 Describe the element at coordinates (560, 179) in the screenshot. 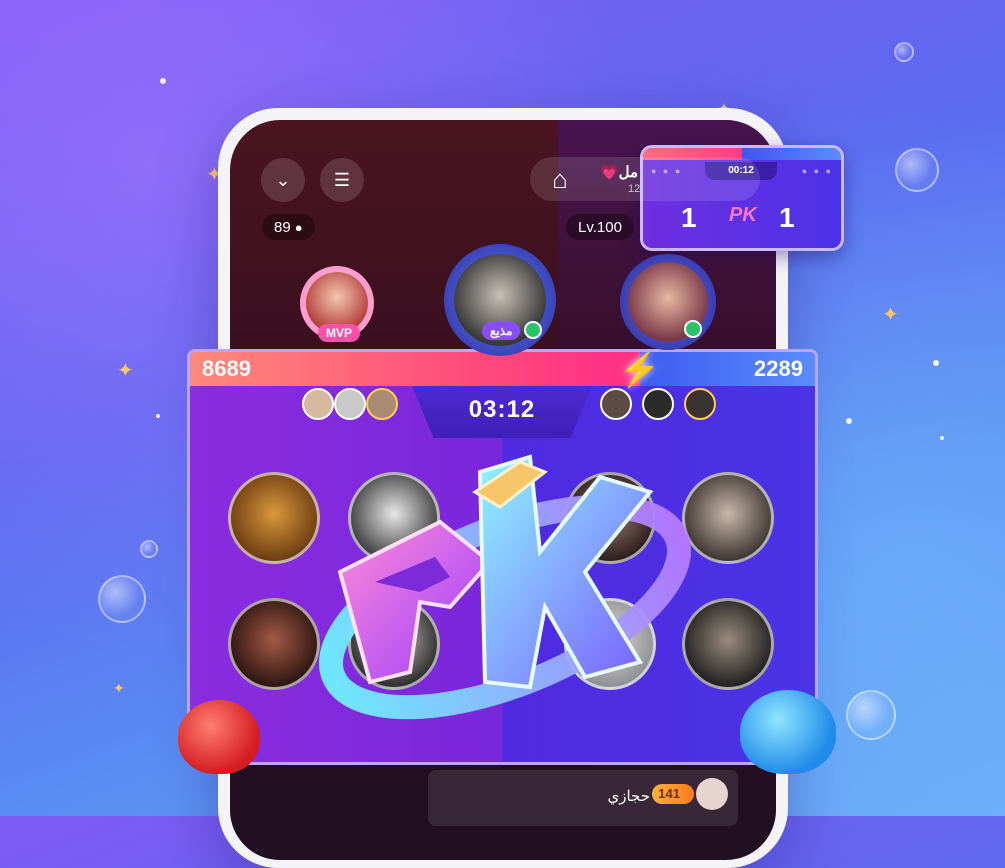

I see `exit-room-icon: ⌂` at that location.